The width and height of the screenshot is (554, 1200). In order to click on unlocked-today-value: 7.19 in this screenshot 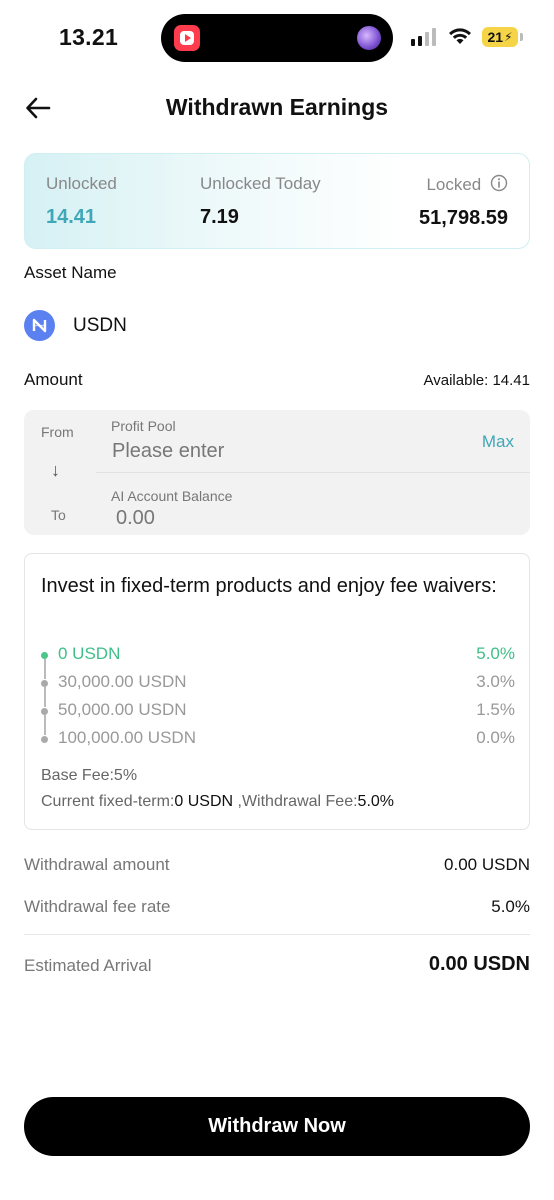, I will do `click(219, 217)`.